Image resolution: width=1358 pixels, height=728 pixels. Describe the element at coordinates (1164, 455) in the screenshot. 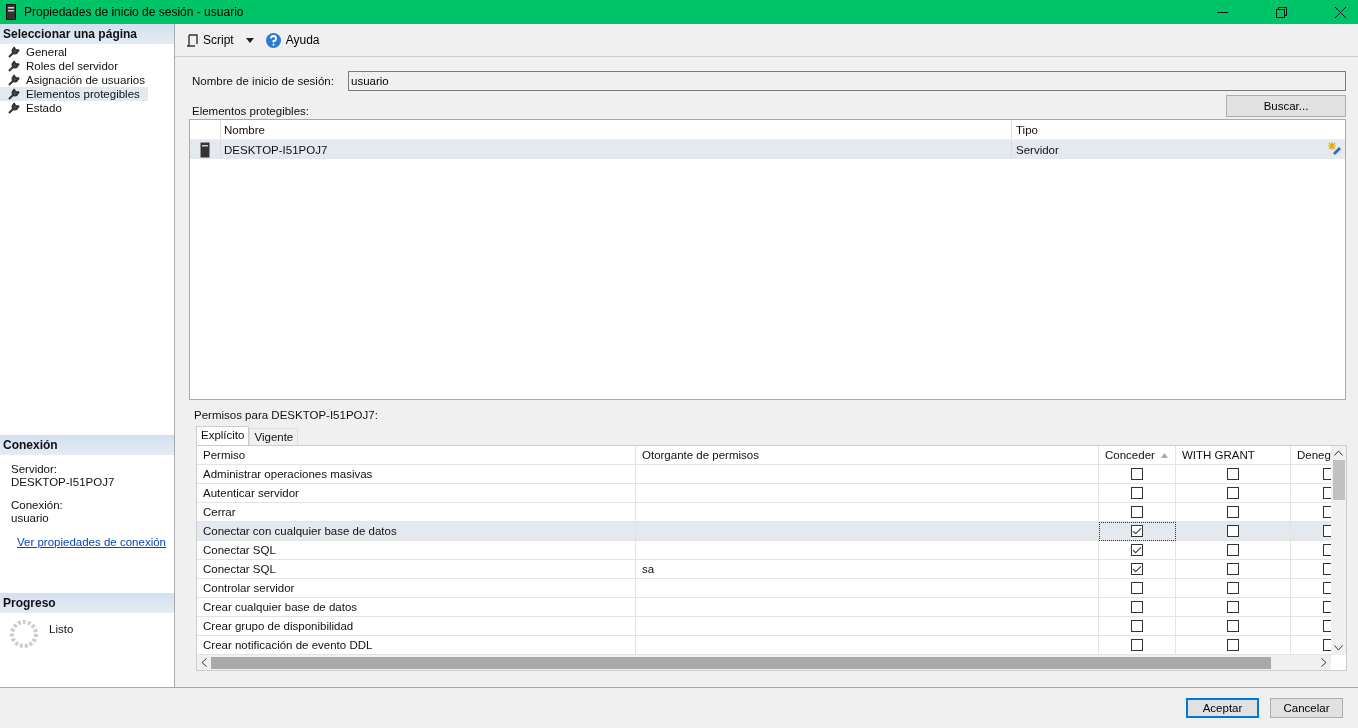

I see `sort-arrow-icon` at that location.